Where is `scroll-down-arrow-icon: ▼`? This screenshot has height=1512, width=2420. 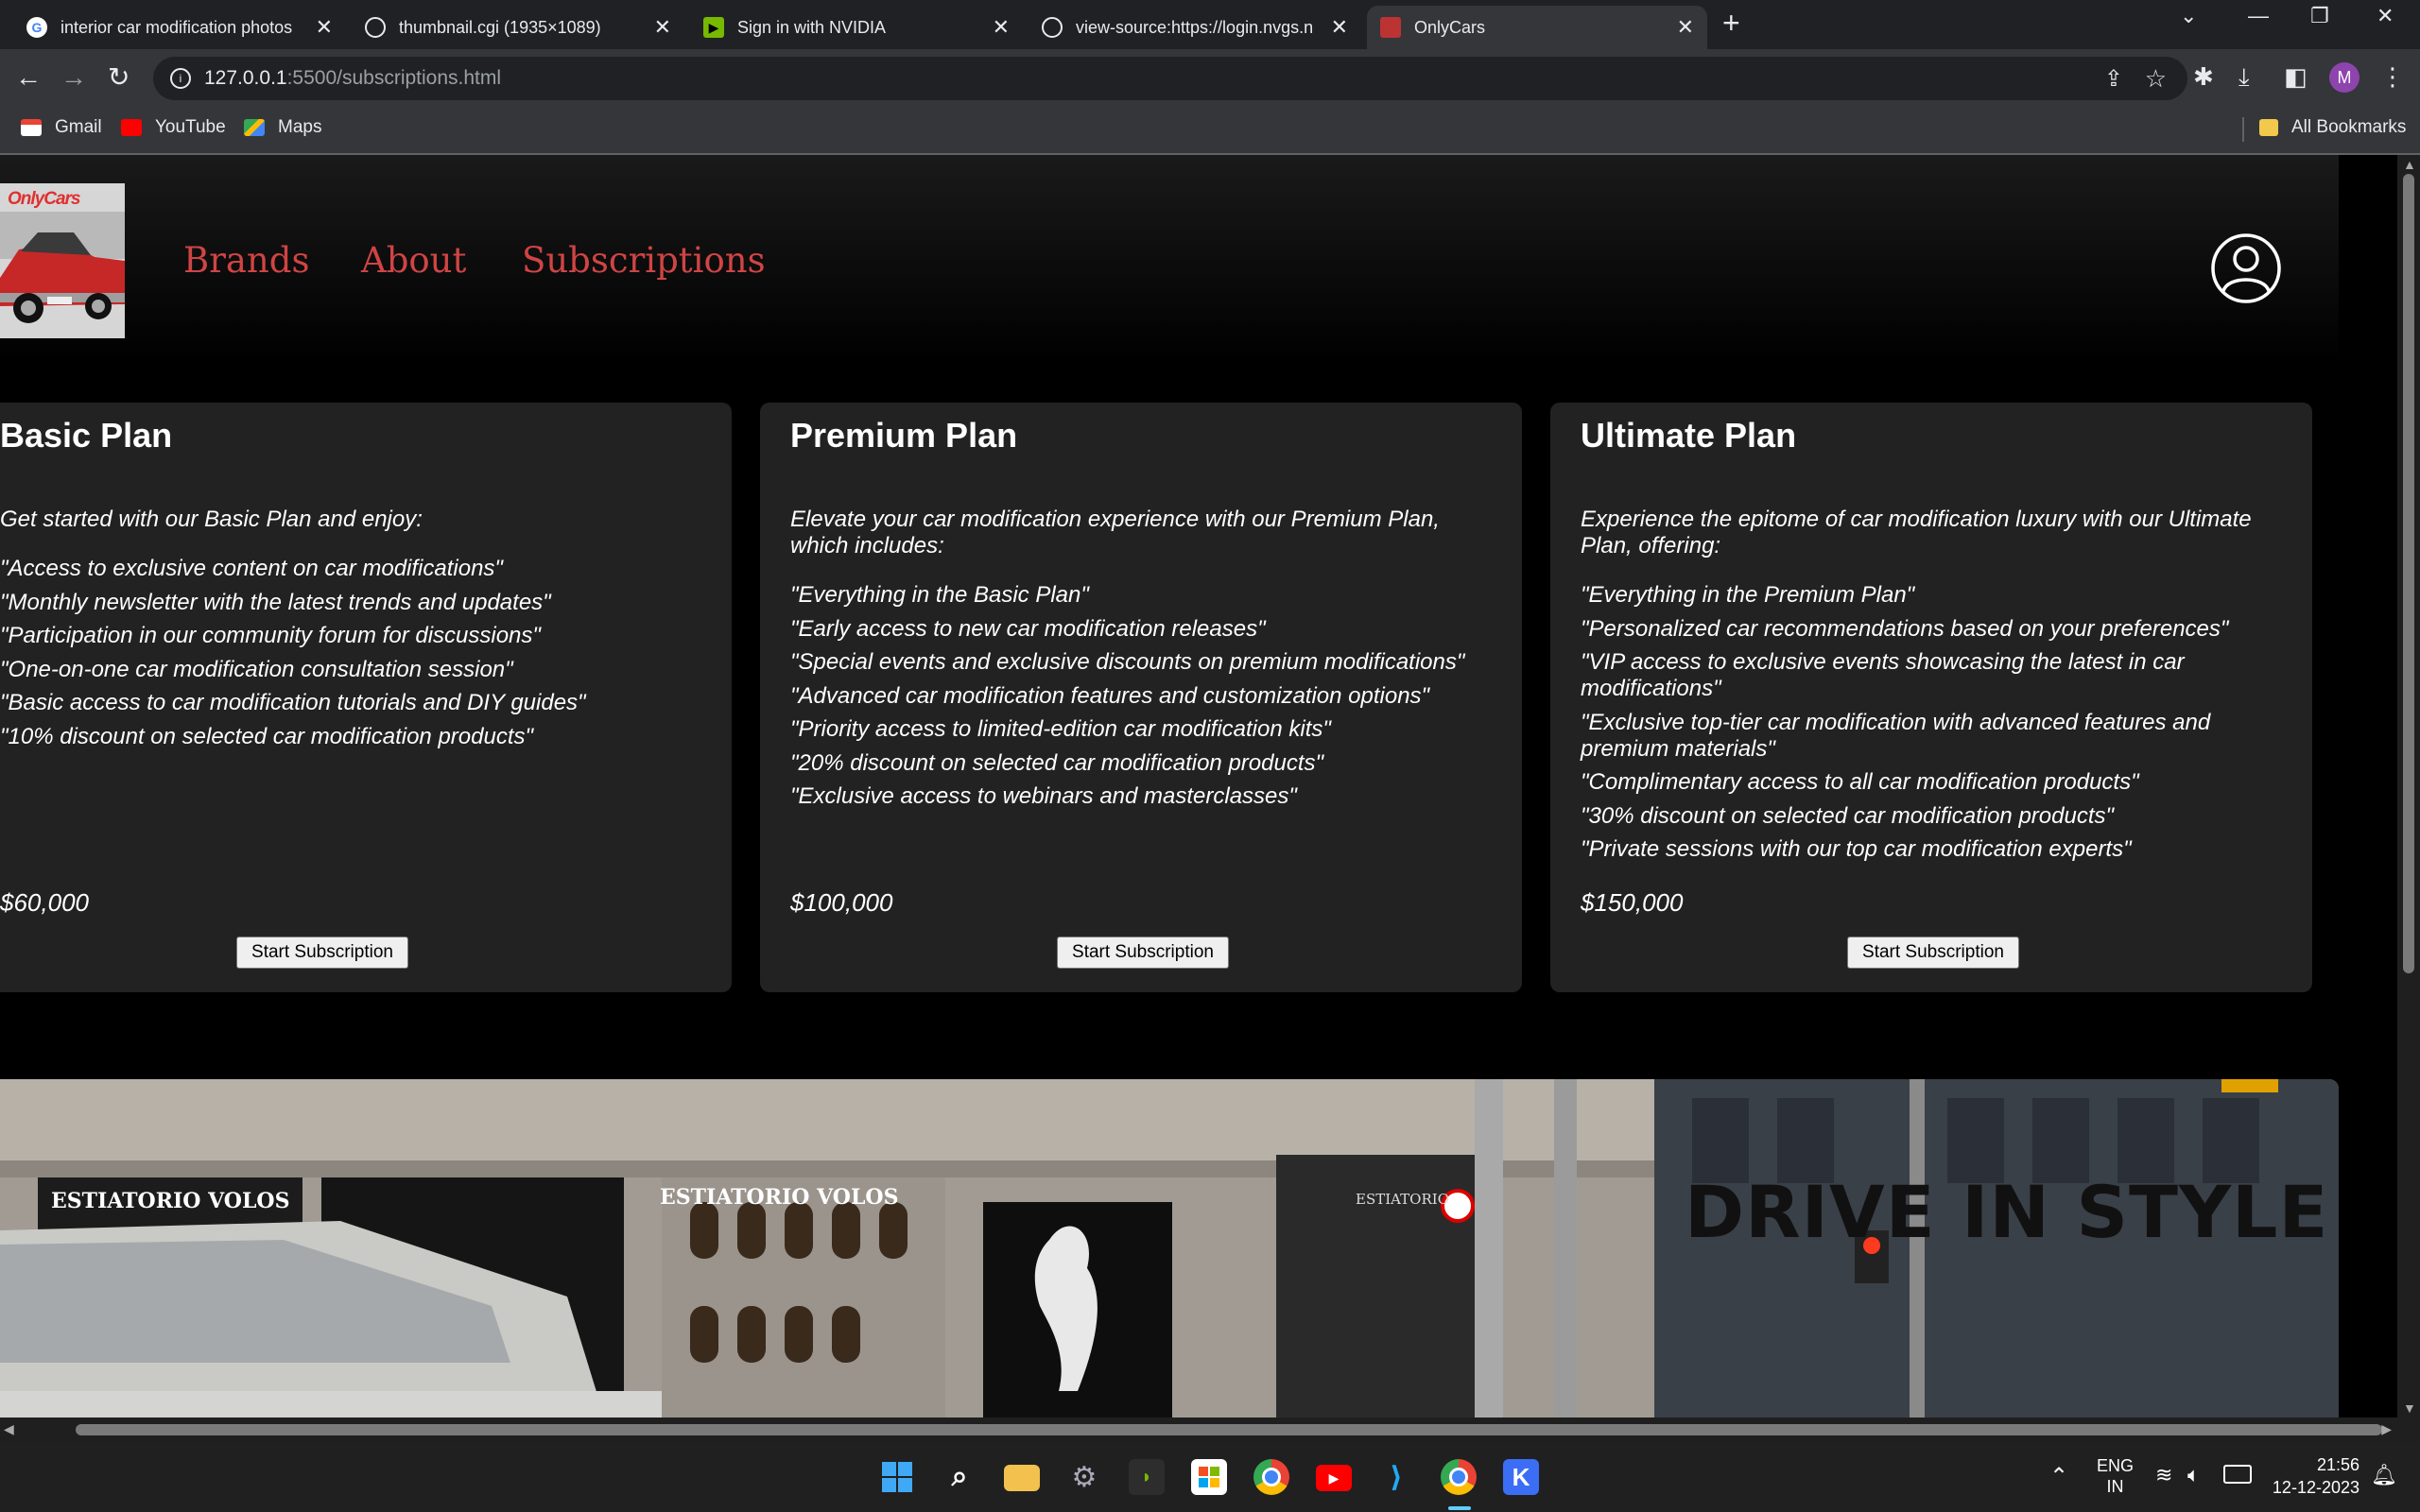
scroll-down-arrow-icon: ▼ is located at coordinates (2409, 1408).